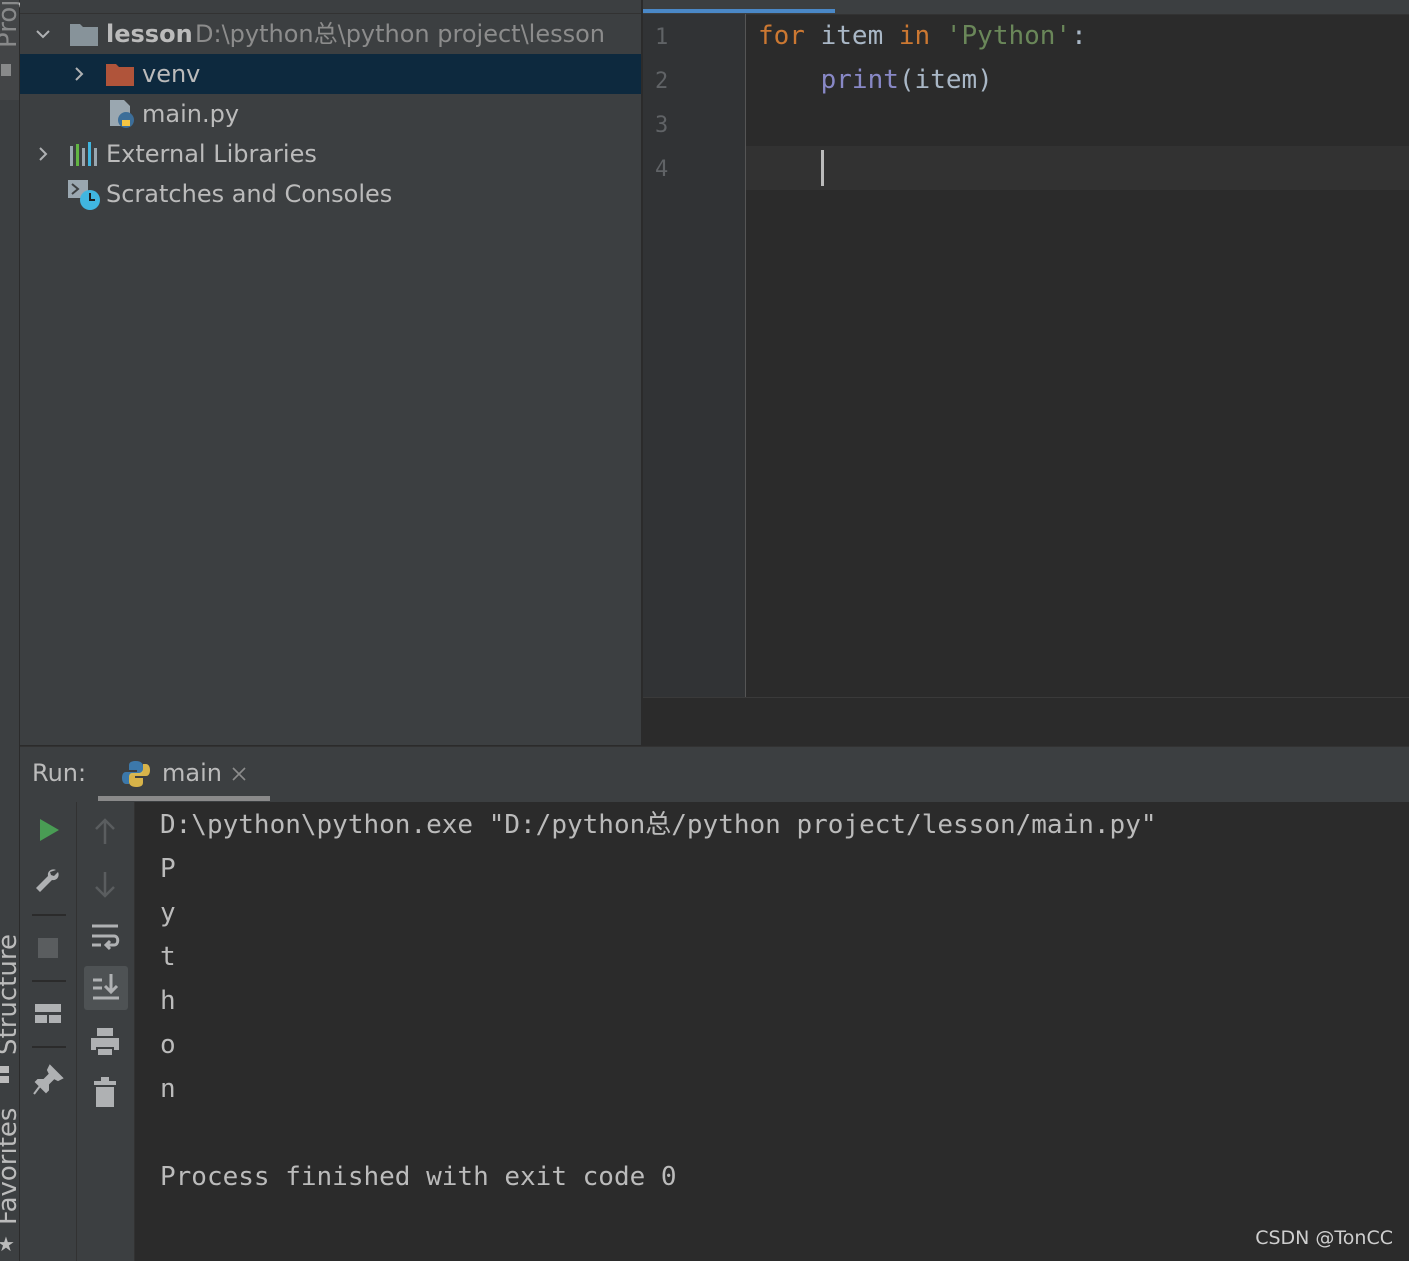 Image resolution: width=1409 pixels, height=1261 pixels. I want to click on left-tool-strip: Proje Structure Favorites ★, so click(11, 630).